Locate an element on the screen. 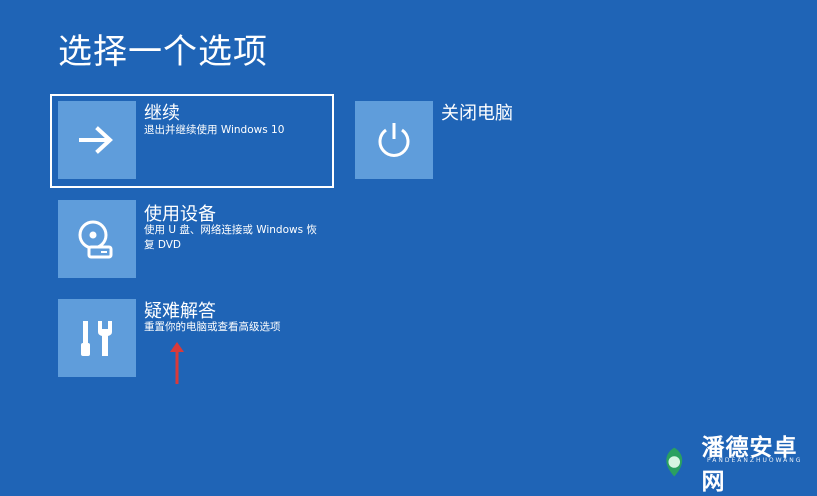  option-troubleshoot-tile is located at coordinates (97, 338).